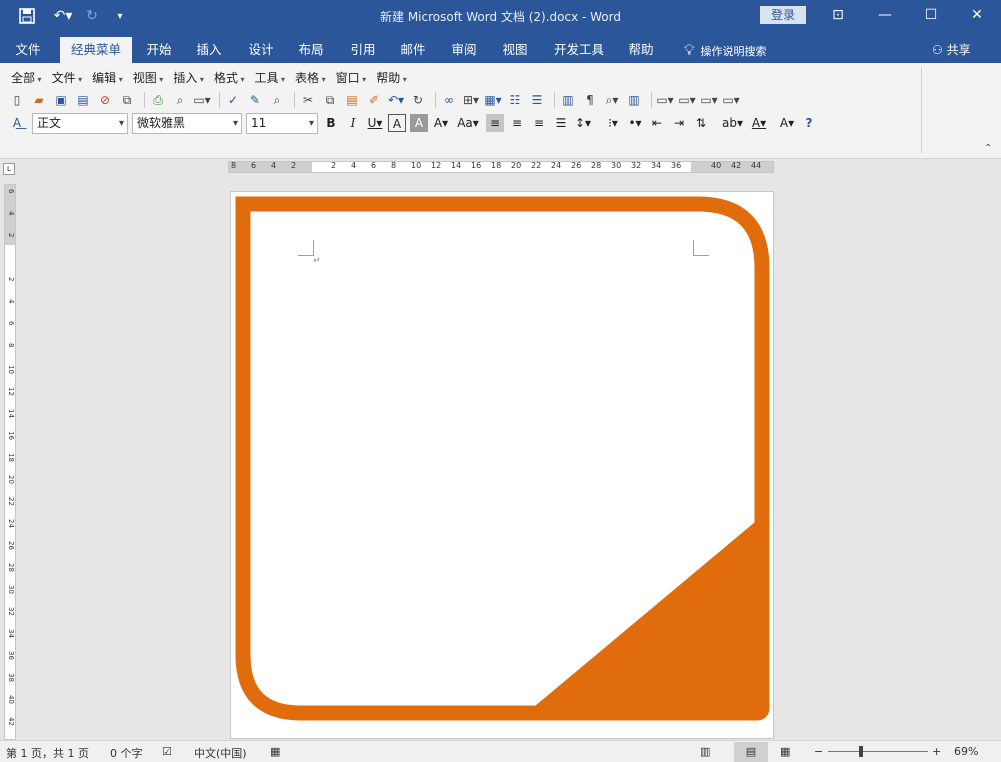  Describe the element at coordinates (583, 123) in the screenshot. I see `line-spacing-icon: ↕▾` at that location.